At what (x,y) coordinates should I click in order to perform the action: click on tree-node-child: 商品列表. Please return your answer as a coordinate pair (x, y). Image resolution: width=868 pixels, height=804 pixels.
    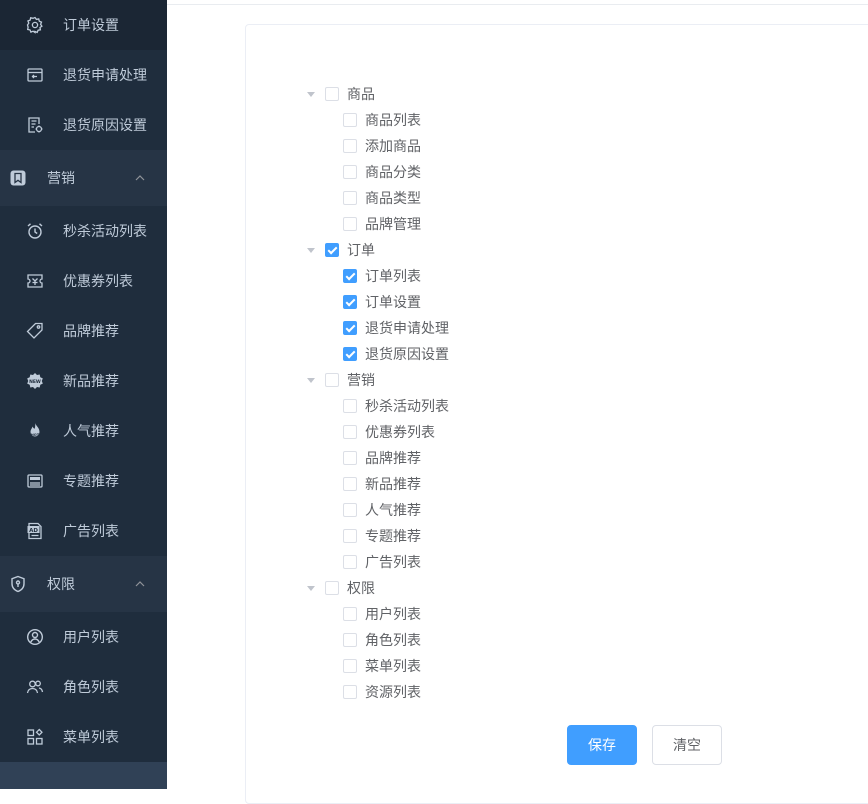
    Looking at the image, I should click on (378, 120).